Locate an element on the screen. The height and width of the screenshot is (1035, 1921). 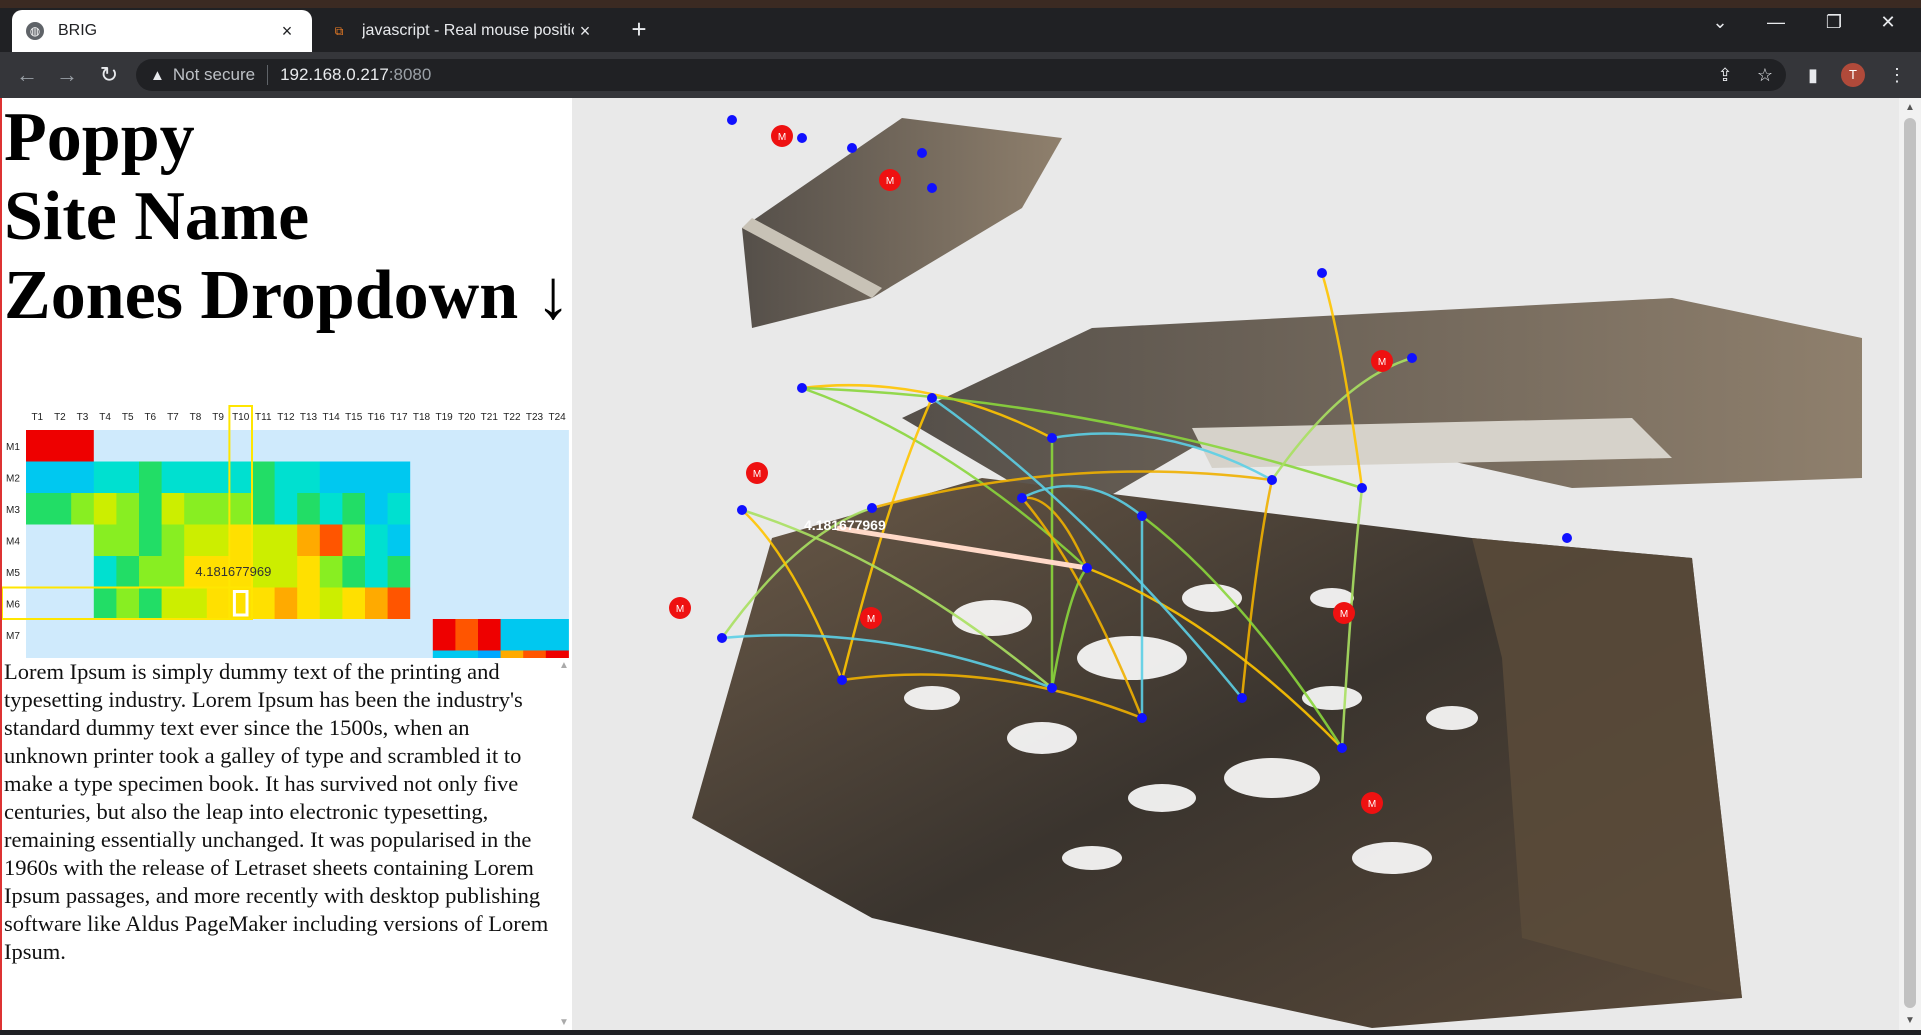
scroll-up-icon: ▲ is located at coordinates (1910, 107).